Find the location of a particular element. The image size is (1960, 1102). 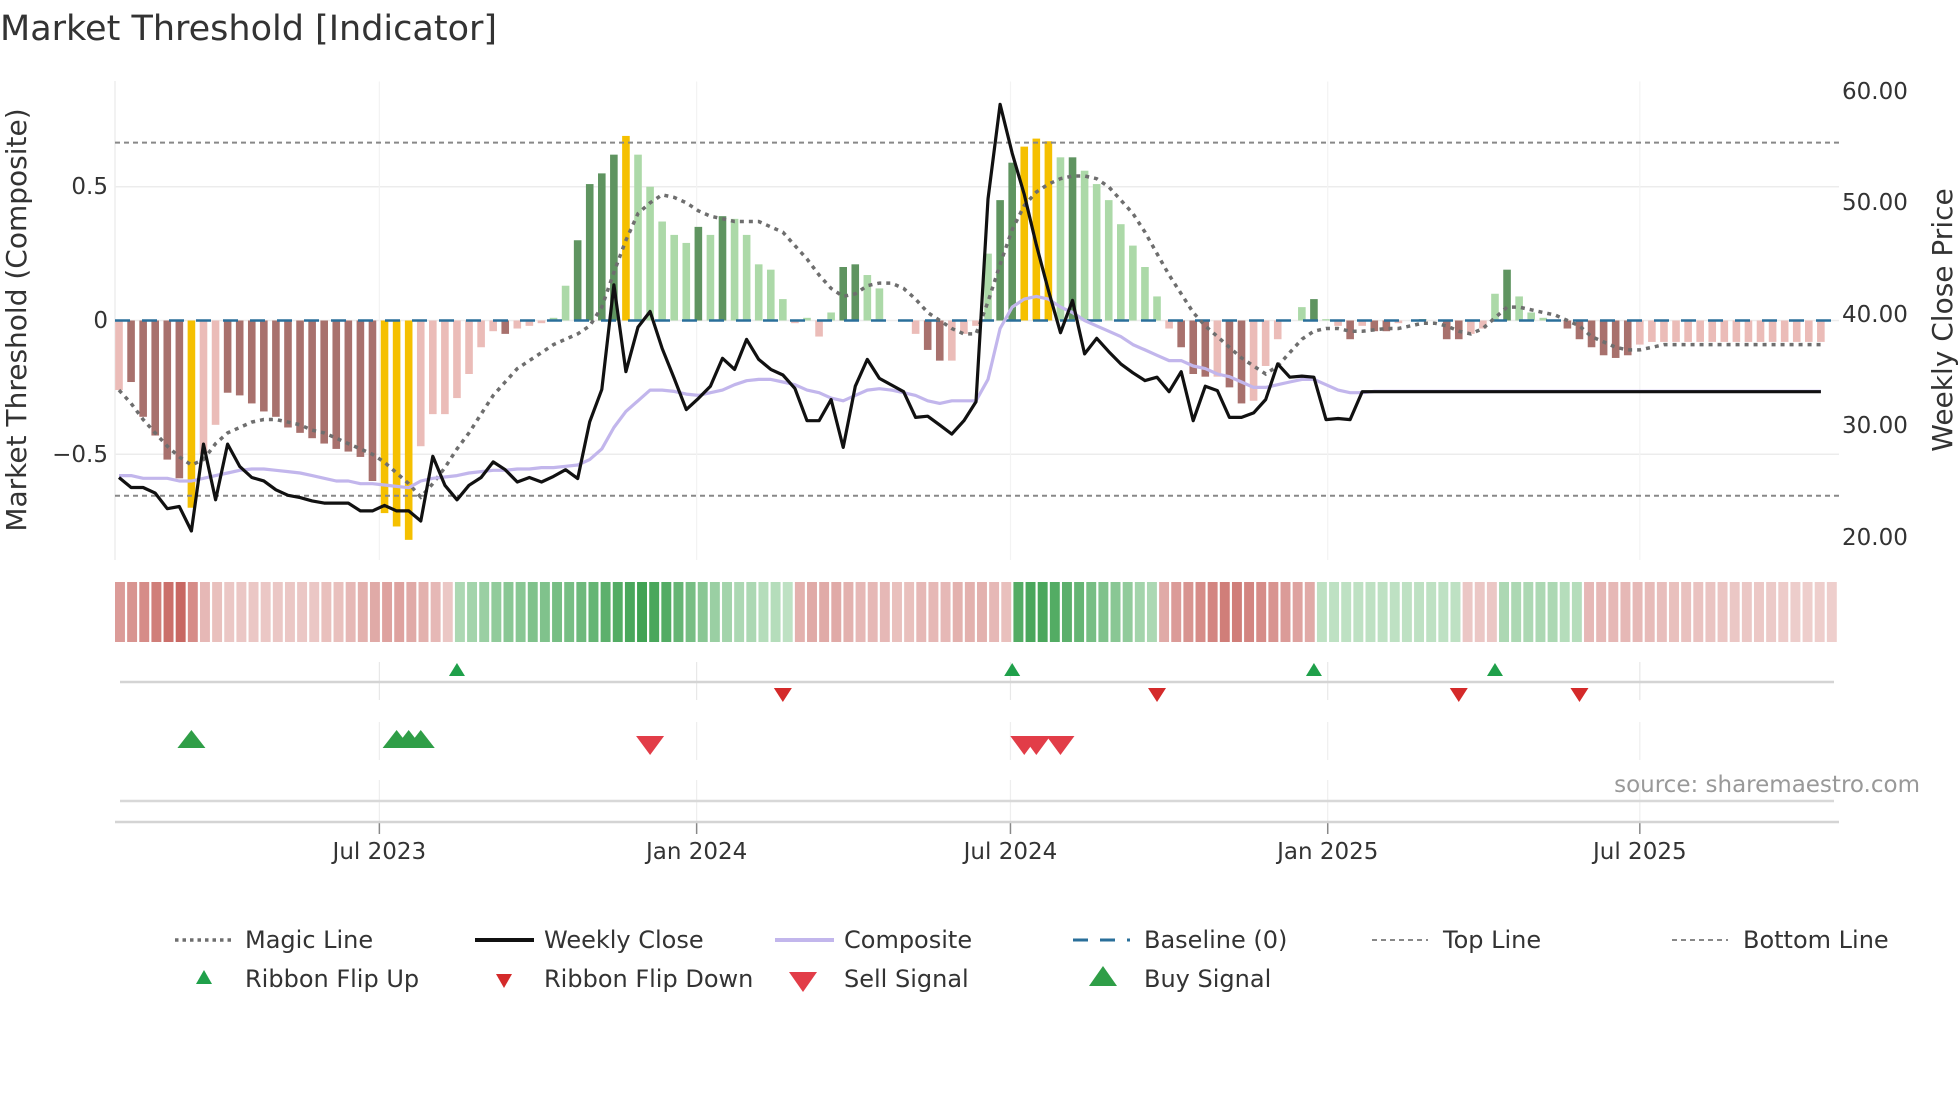

x-tick-label: Jul 2024 is located at coordinates (1010, 852).